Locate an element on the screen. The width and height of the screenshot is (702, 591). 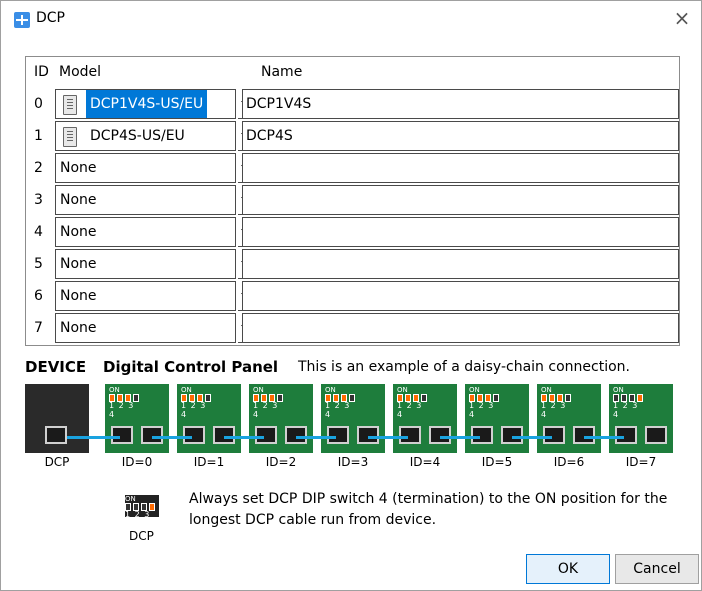
chain-label: ID=7 is located at coordinates (641, 462).